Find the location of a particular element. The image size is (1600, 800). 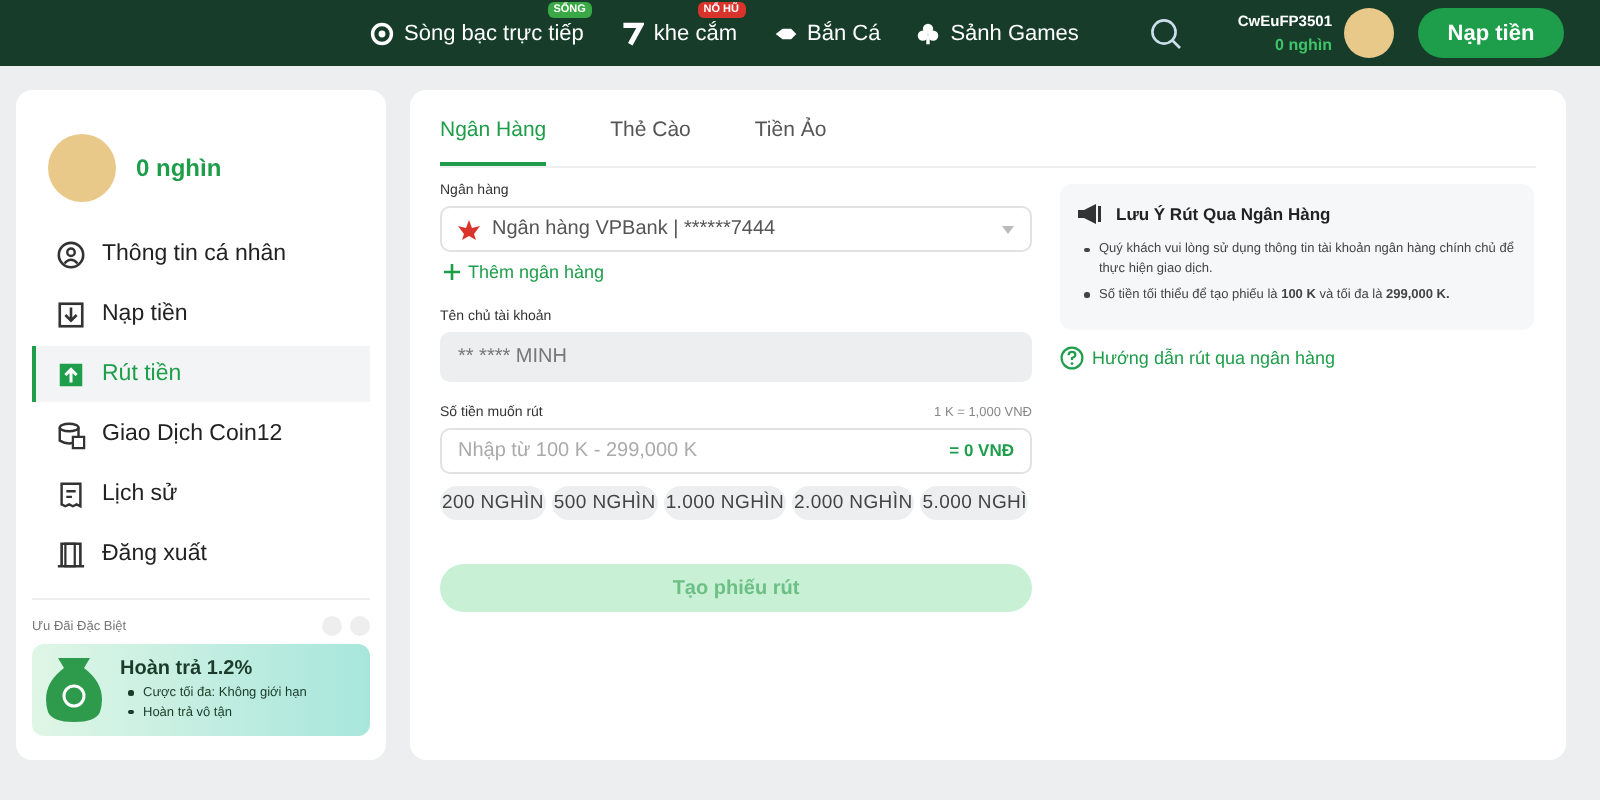

help-icon is located at coordinates (1072, 358).